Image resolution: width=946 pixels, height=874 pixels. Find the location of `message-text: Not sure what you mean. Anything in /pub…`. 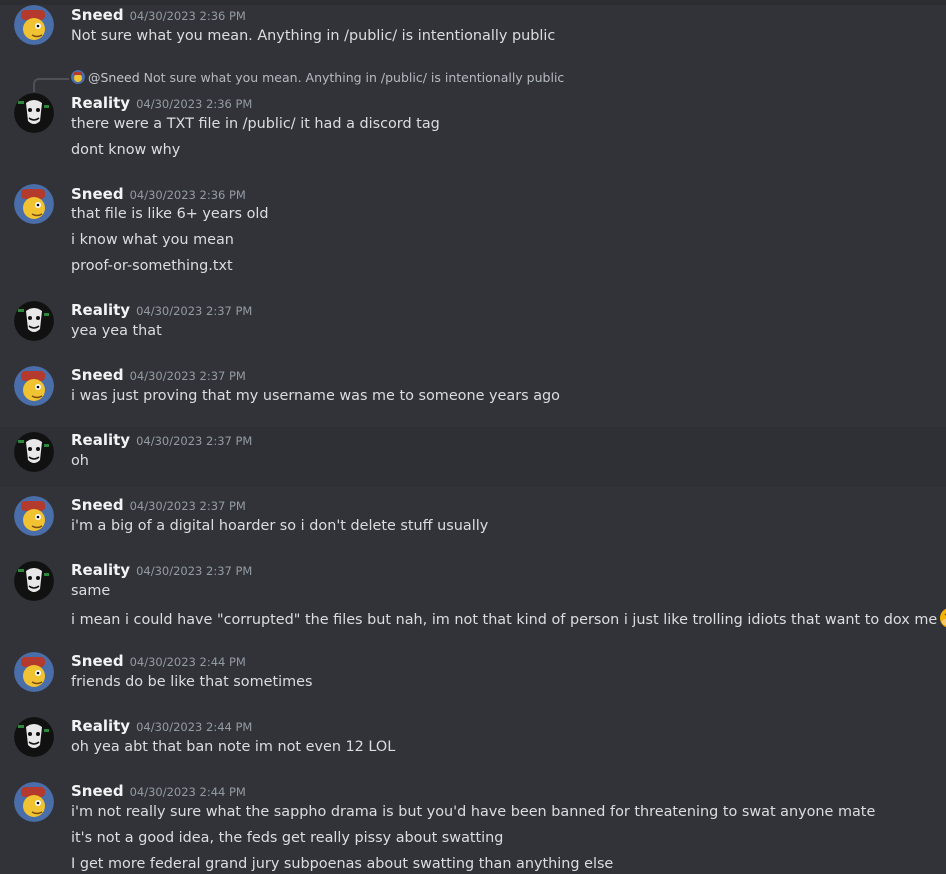

message-text: Not sure what you mean. Anything in /pub… is located at coordinates (313, 36).